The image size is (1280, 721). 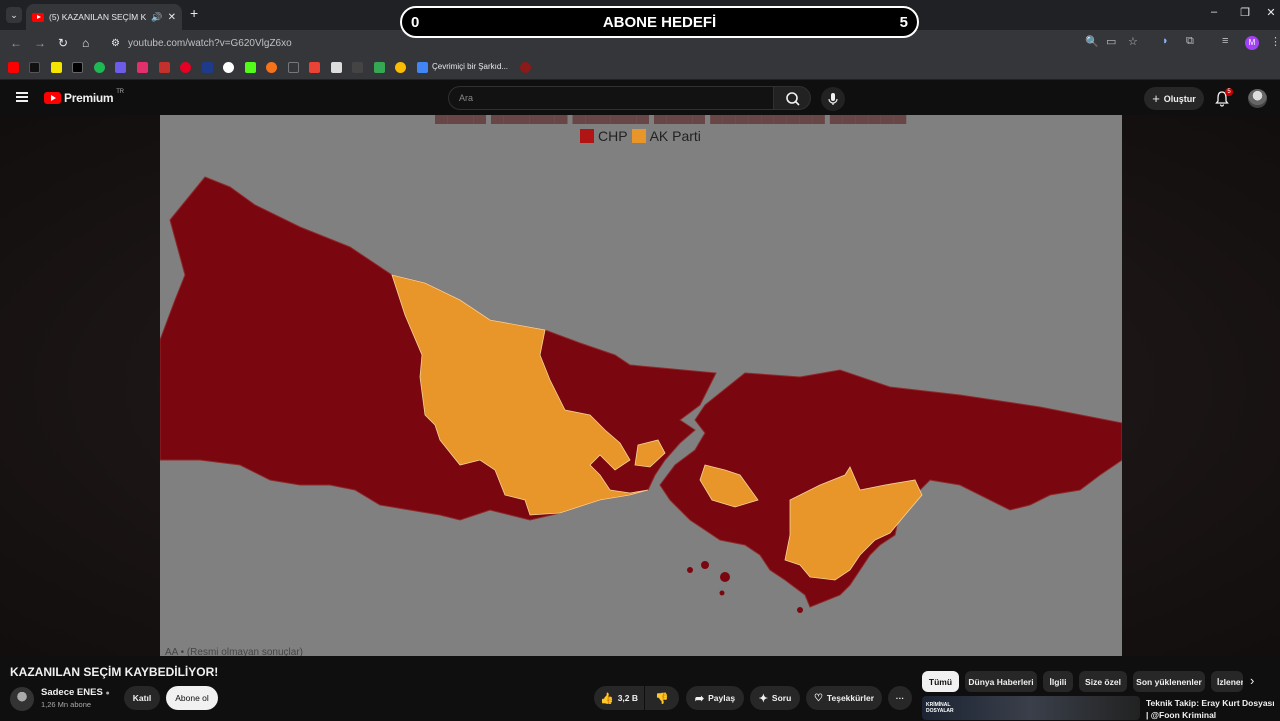 What do you see at coordinates (172, 17) in the screenshot?
I see `tab-close-icon: ✕` at bounding box center [172, 17].